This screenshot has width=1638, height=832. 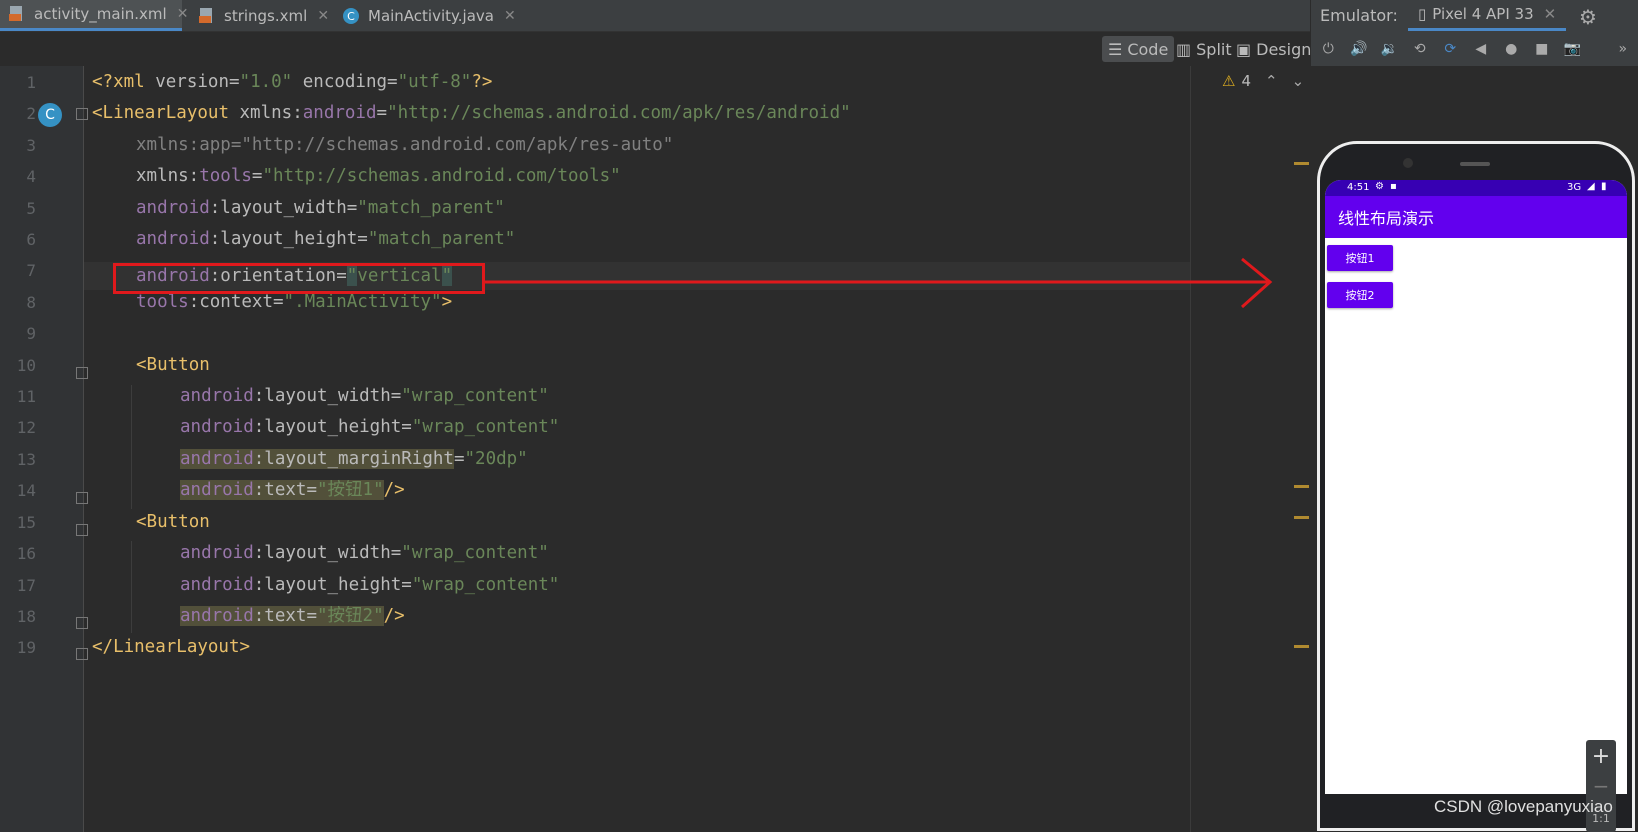 What do you see at coordinates (482, 82) in the screenshot?
I see `punct: ?>` at bounding box center [482, 82].